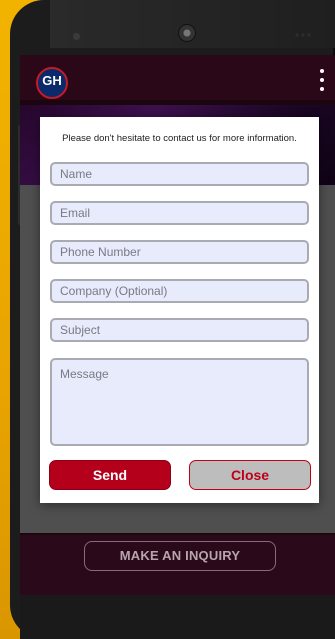  Describe the element at coordinates (179, 174) in the screenshot. I see `name-field: Name` at that location.